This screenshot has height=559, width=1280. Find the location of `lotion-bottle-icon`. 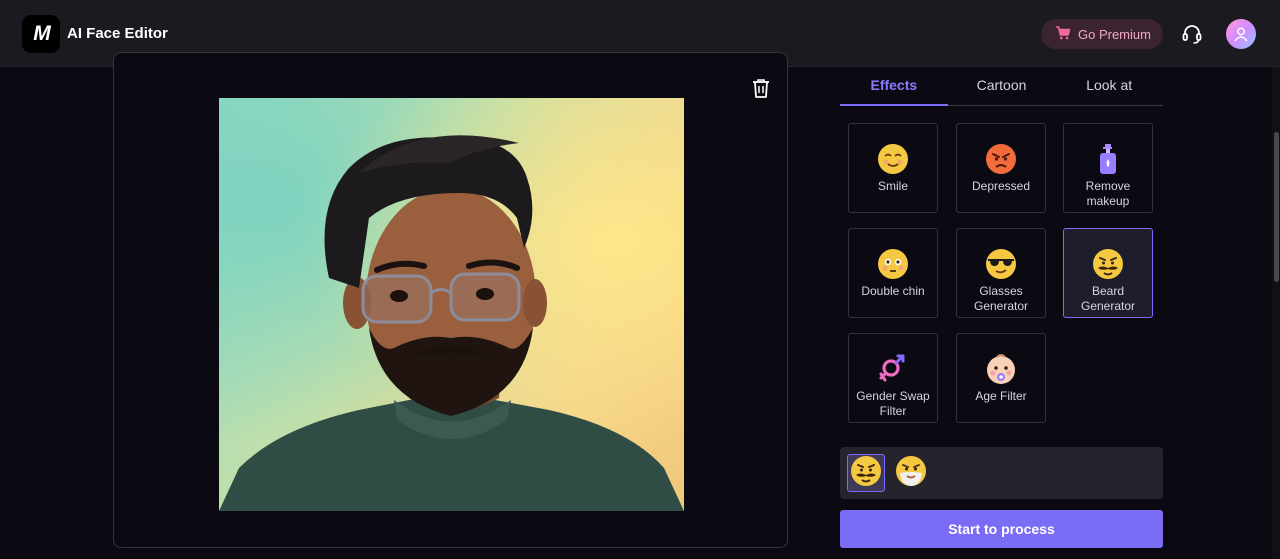

lotion-bottle-icon is located at coordinates (1108, 159).